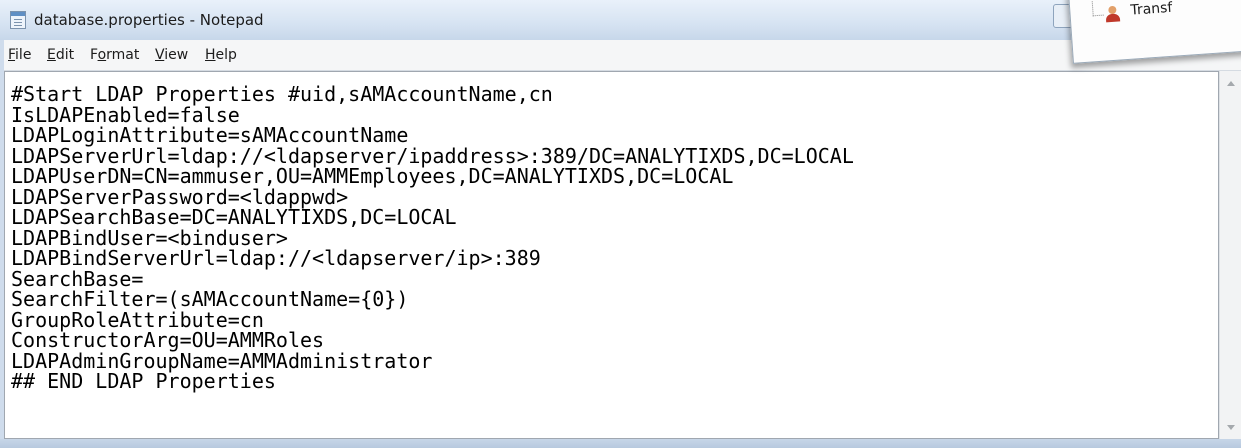  I want to click on menu-help: Help, so click(221, 55).